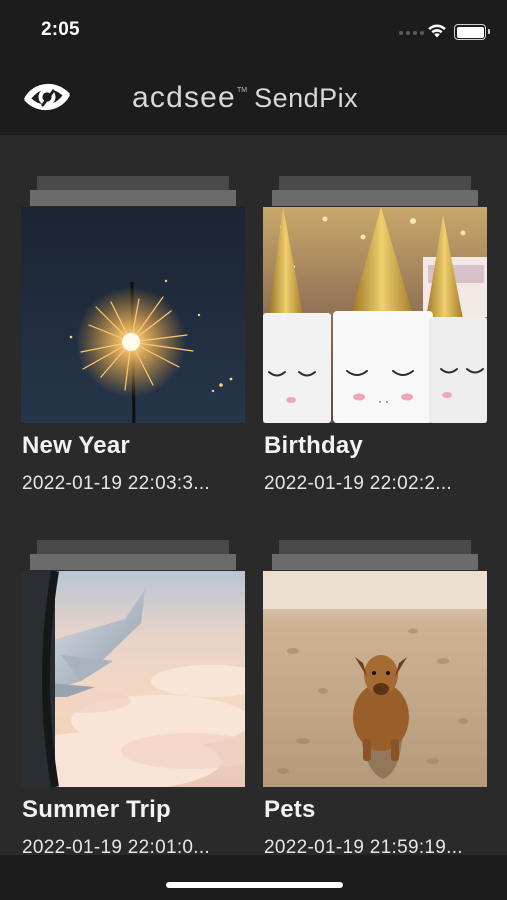  What do you see at coordinates (313, 445) in the screenshot?
I see `album-title: Birthday` at bounding box center [313, 445].